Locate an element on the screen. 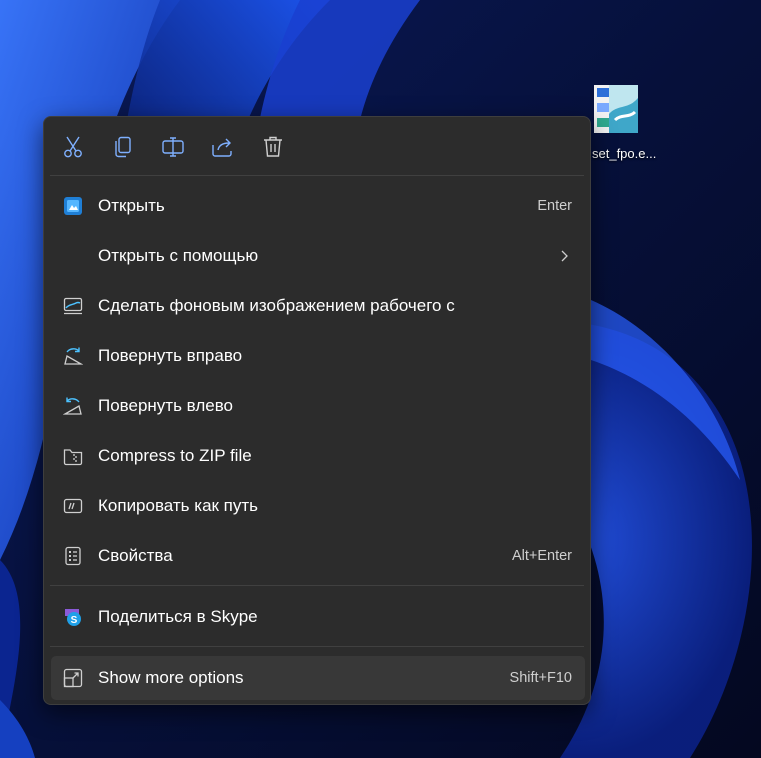 This screenshot has height=758, width=761. photos-app-icon is located at coordinates (73, 206).